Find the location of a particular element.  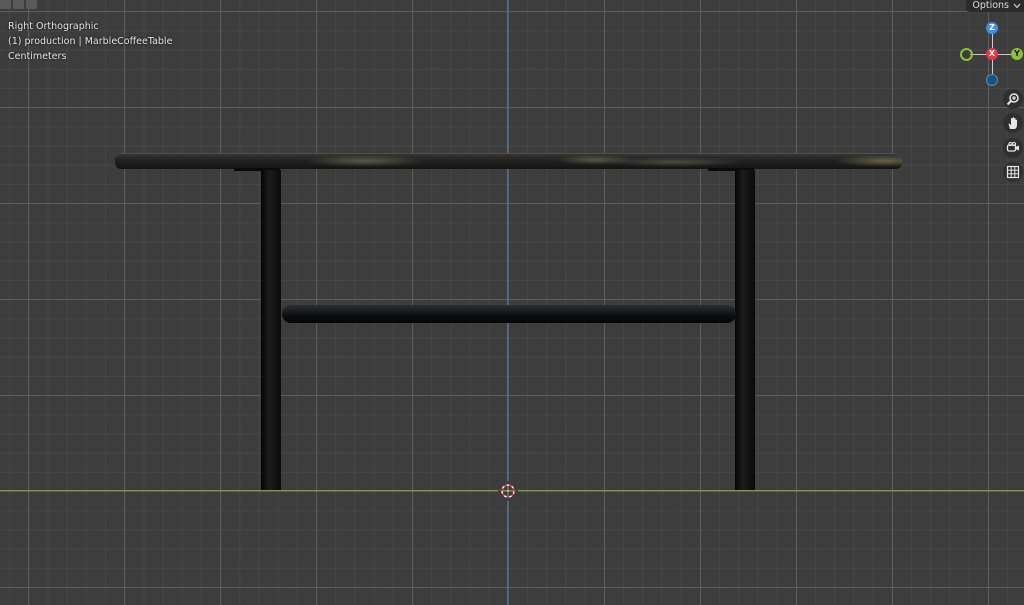

grid-icon is located at coordinates (1013, 172).